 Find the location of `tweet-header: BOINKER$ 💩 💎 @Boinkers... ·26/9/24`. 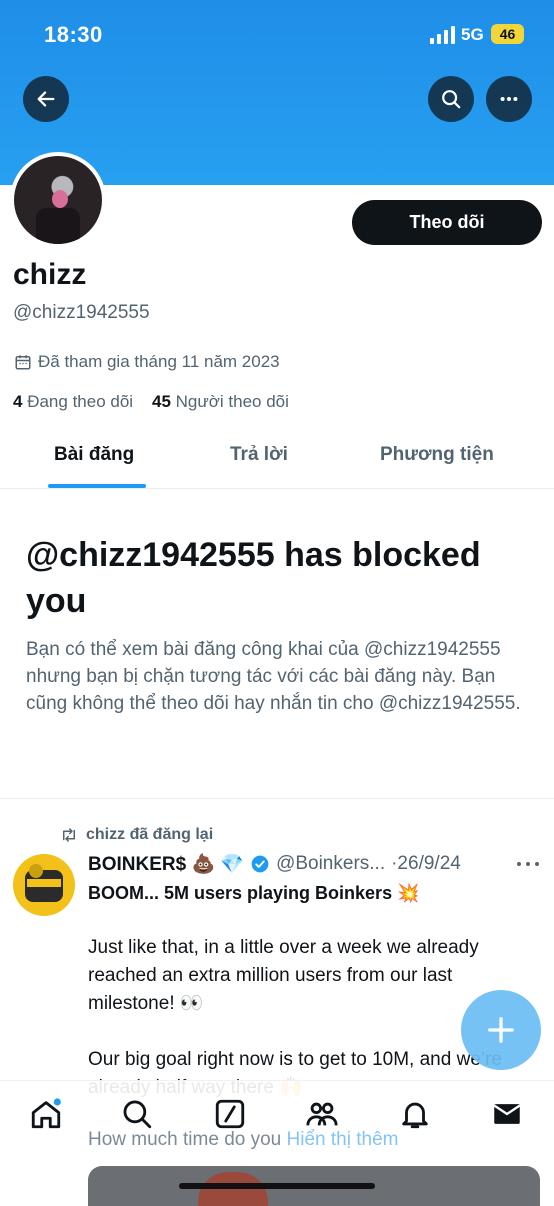

tweet-header: BOINKER$ 💩 💎 @Boinkers... ·26/9/24 is located at coordinates (274, 864).